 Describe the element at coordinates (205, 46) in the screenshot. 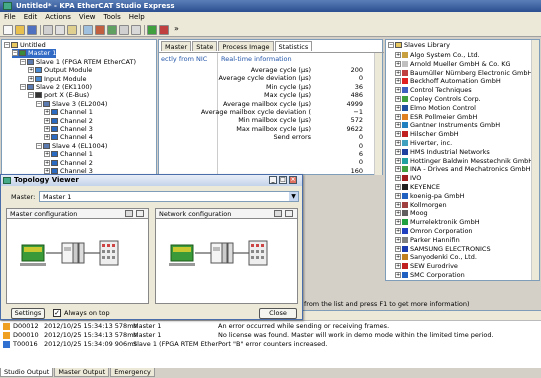

I see `tab-state: State` at that location.